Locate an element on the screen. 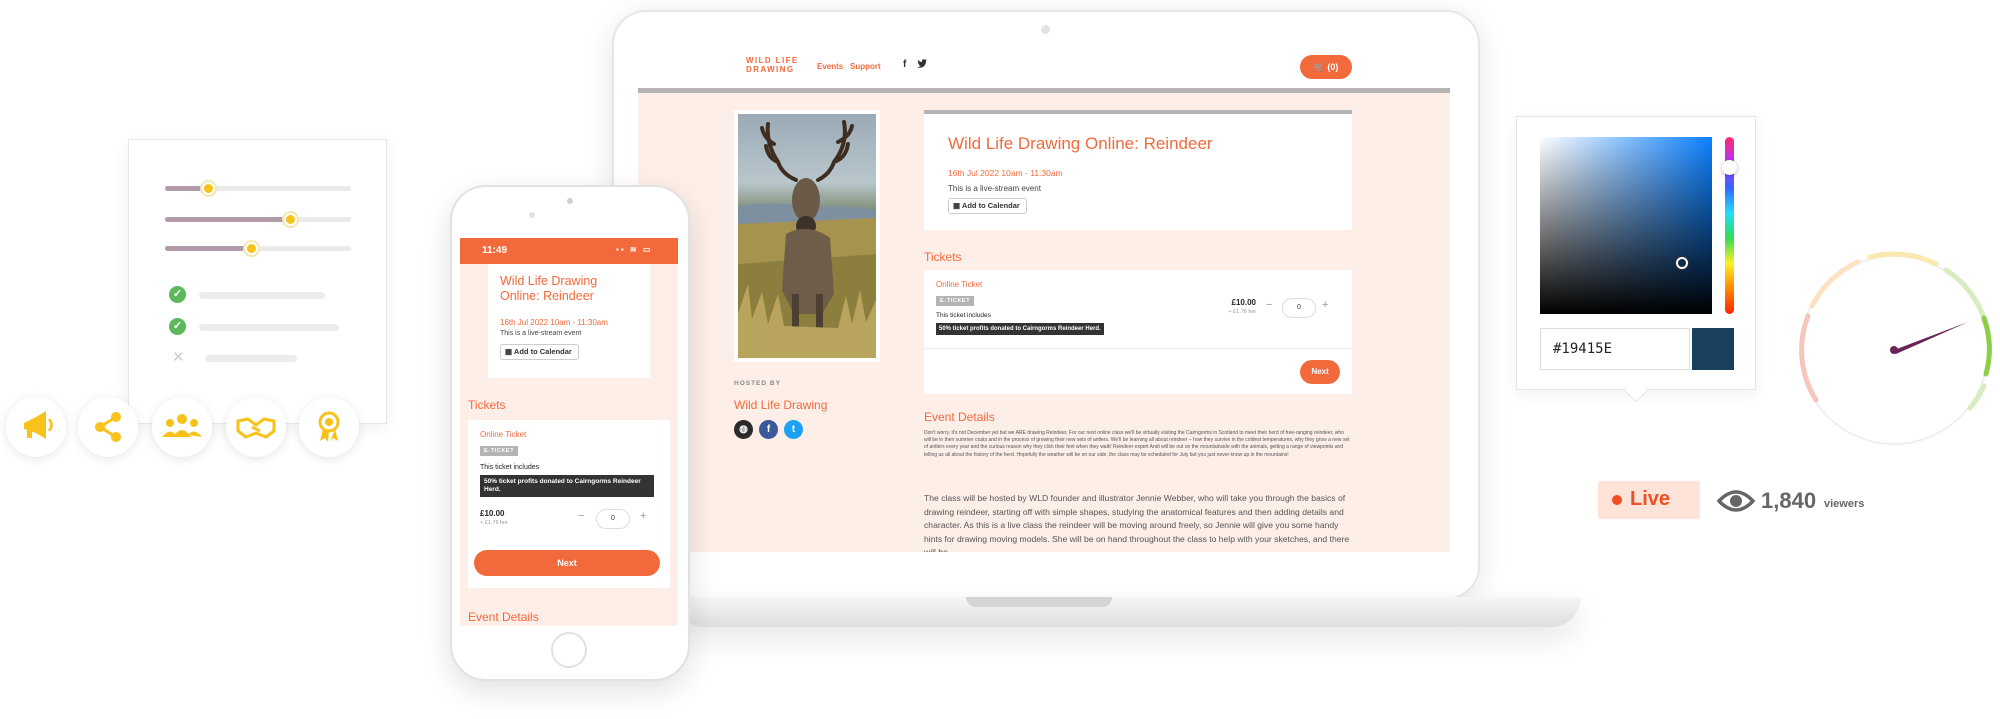 Image resolution: width=2000 pixels, height=719 pixels. signal-wifi-battery-icon: ▪▪ ≋ ▭ is located at coordinates (634, 249).